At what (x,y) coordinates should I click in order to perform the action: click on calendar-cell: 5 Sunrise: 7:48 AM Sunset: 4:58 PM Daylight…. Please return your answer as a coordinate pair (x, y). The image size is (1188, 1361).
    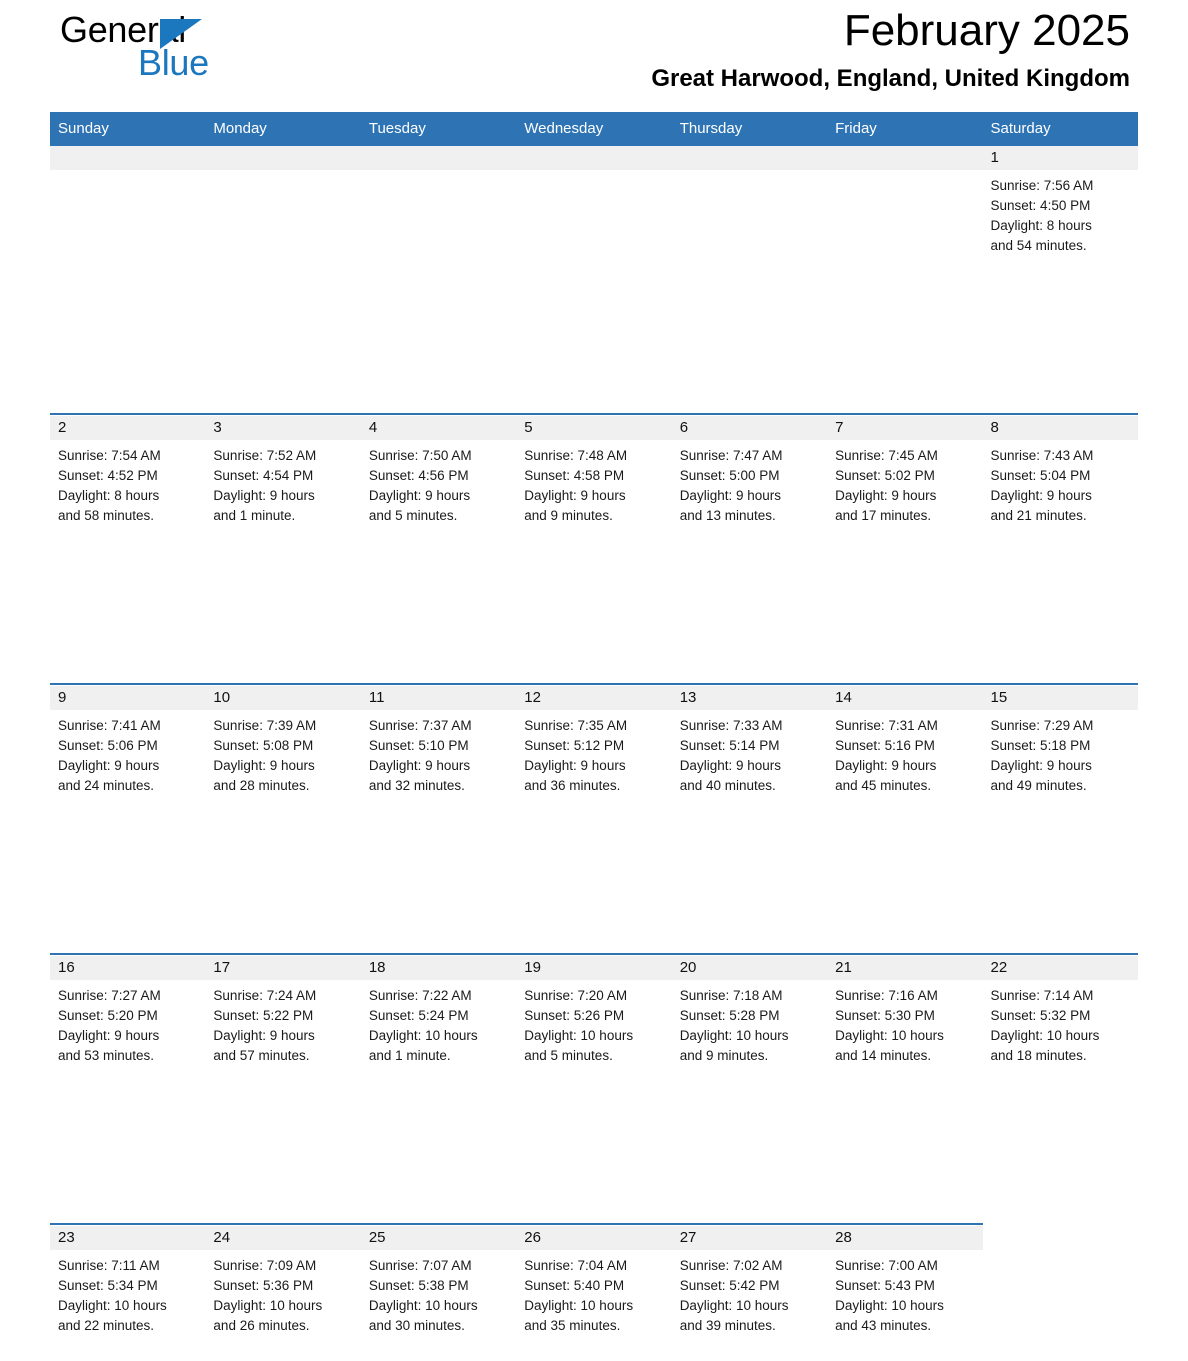
    Looking at the image, I should click on (594, 482).